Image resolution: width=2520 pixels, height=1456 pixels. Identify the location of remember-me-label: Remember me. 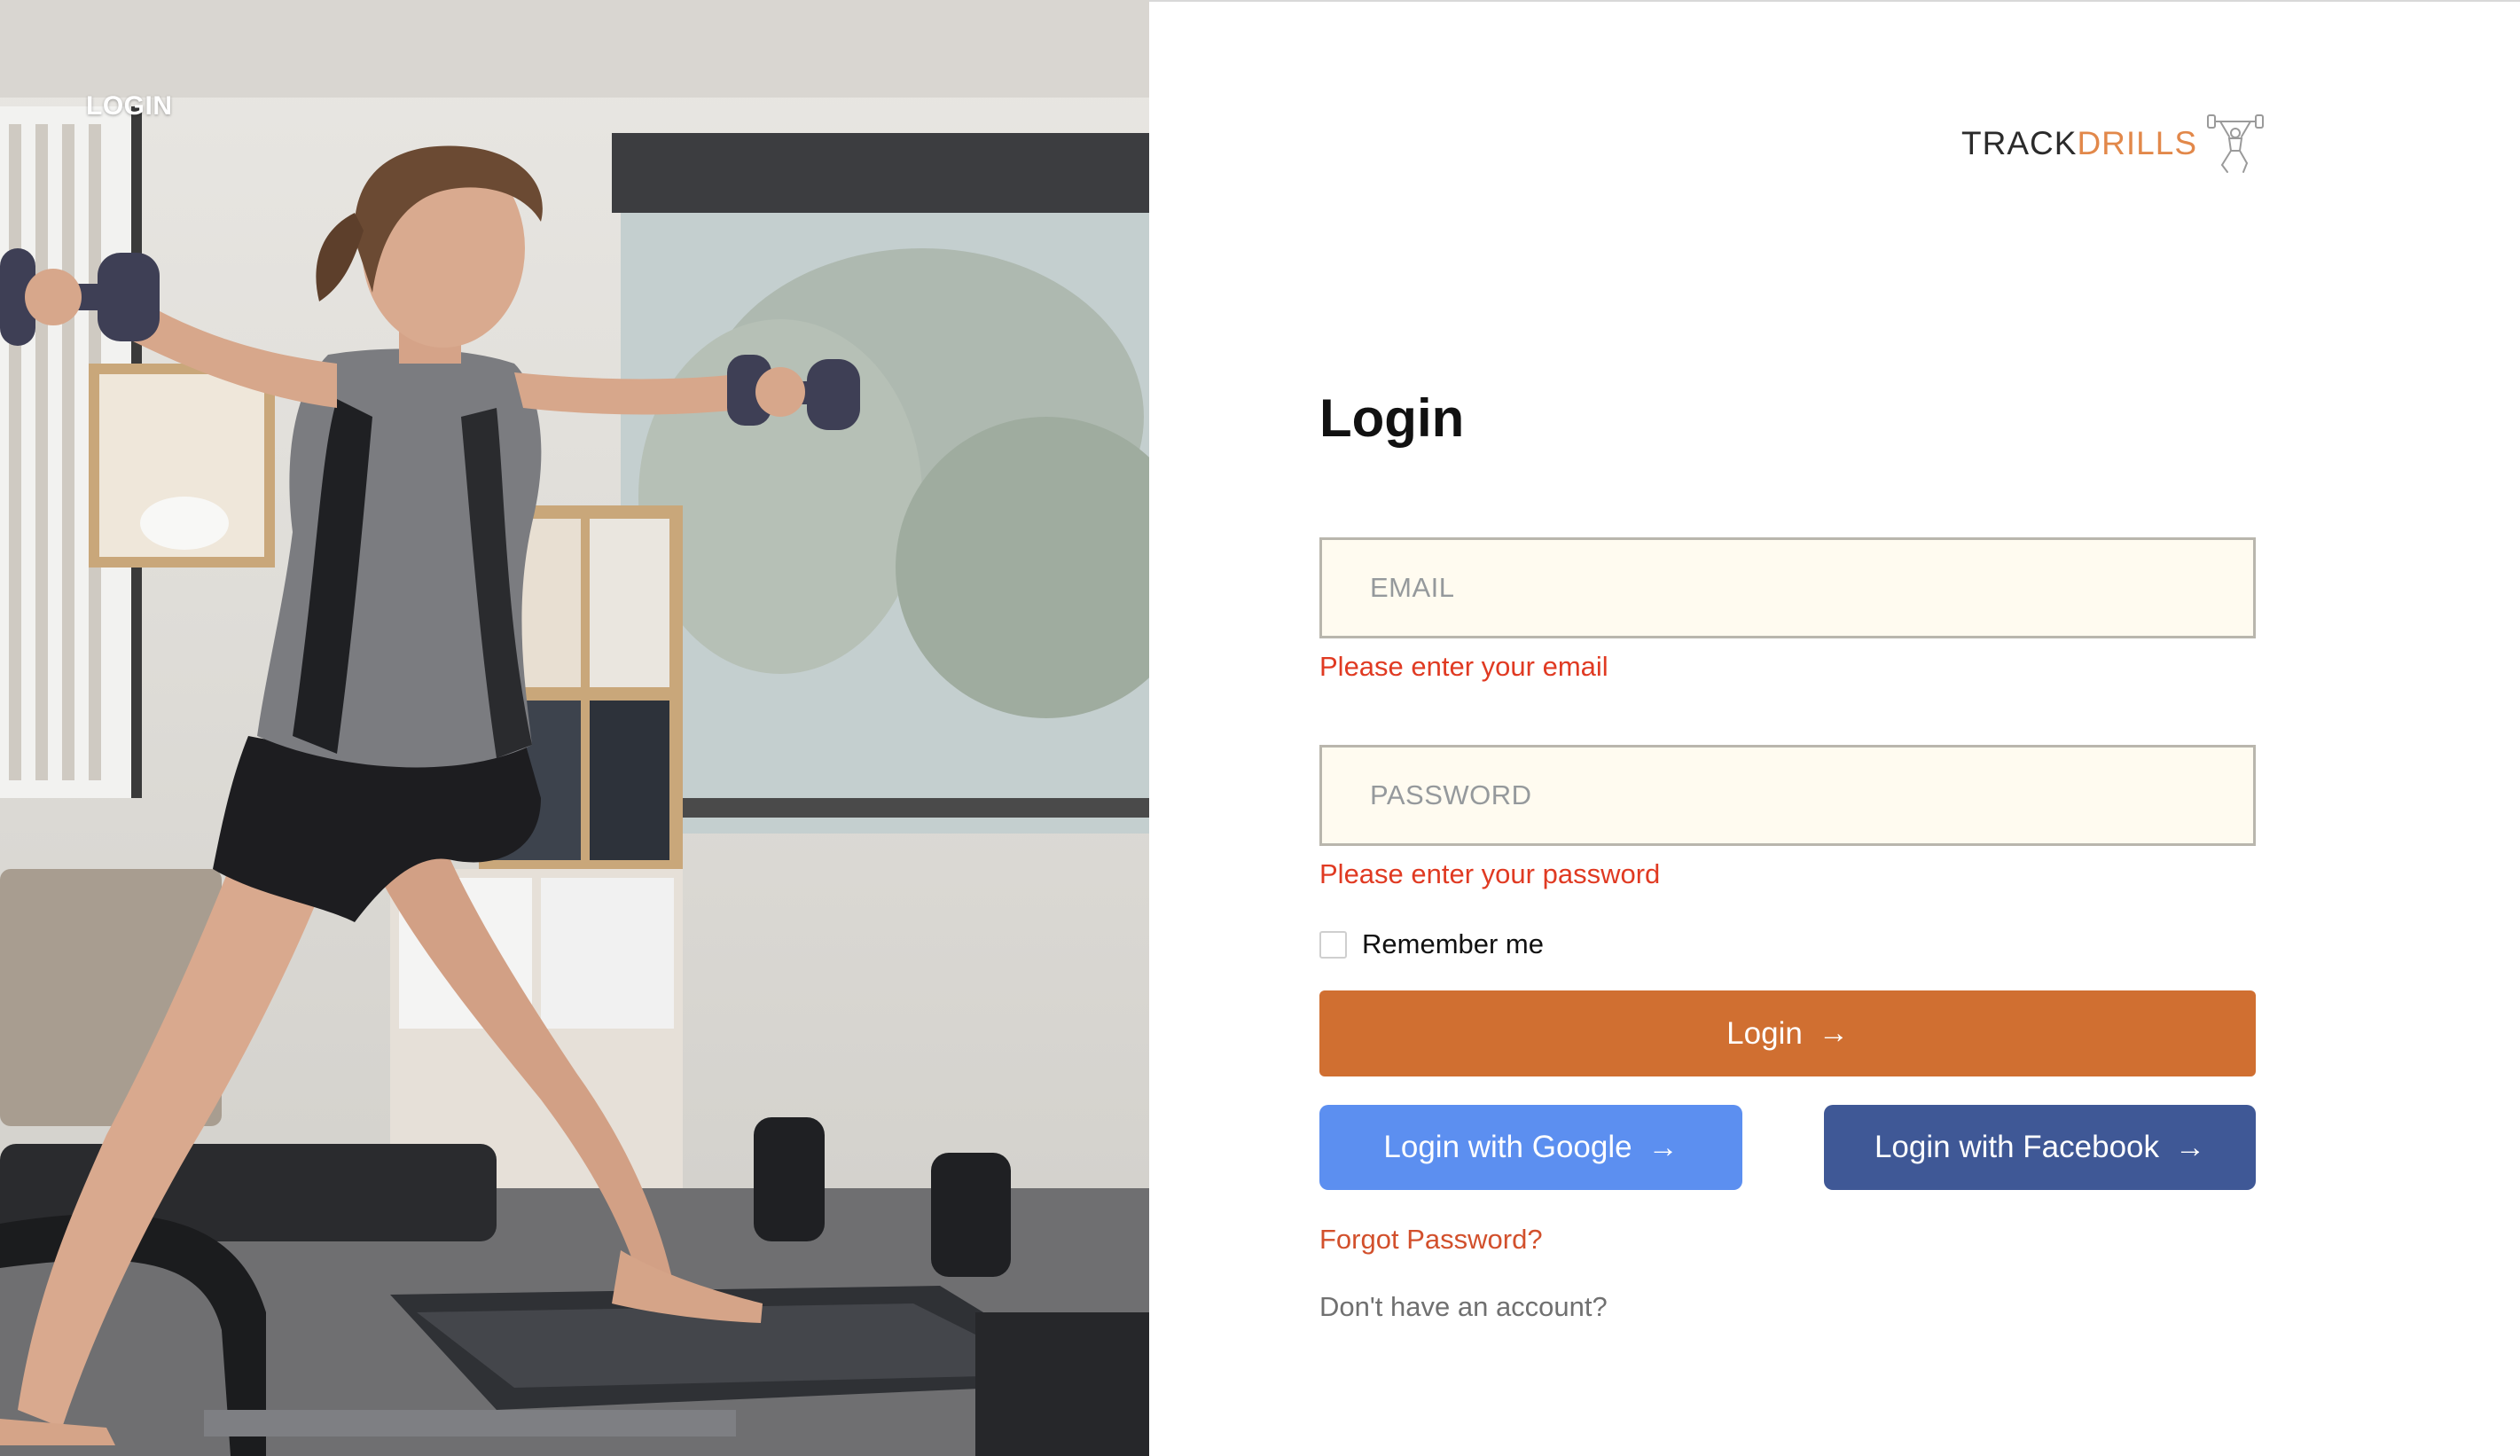
(1453, 944).